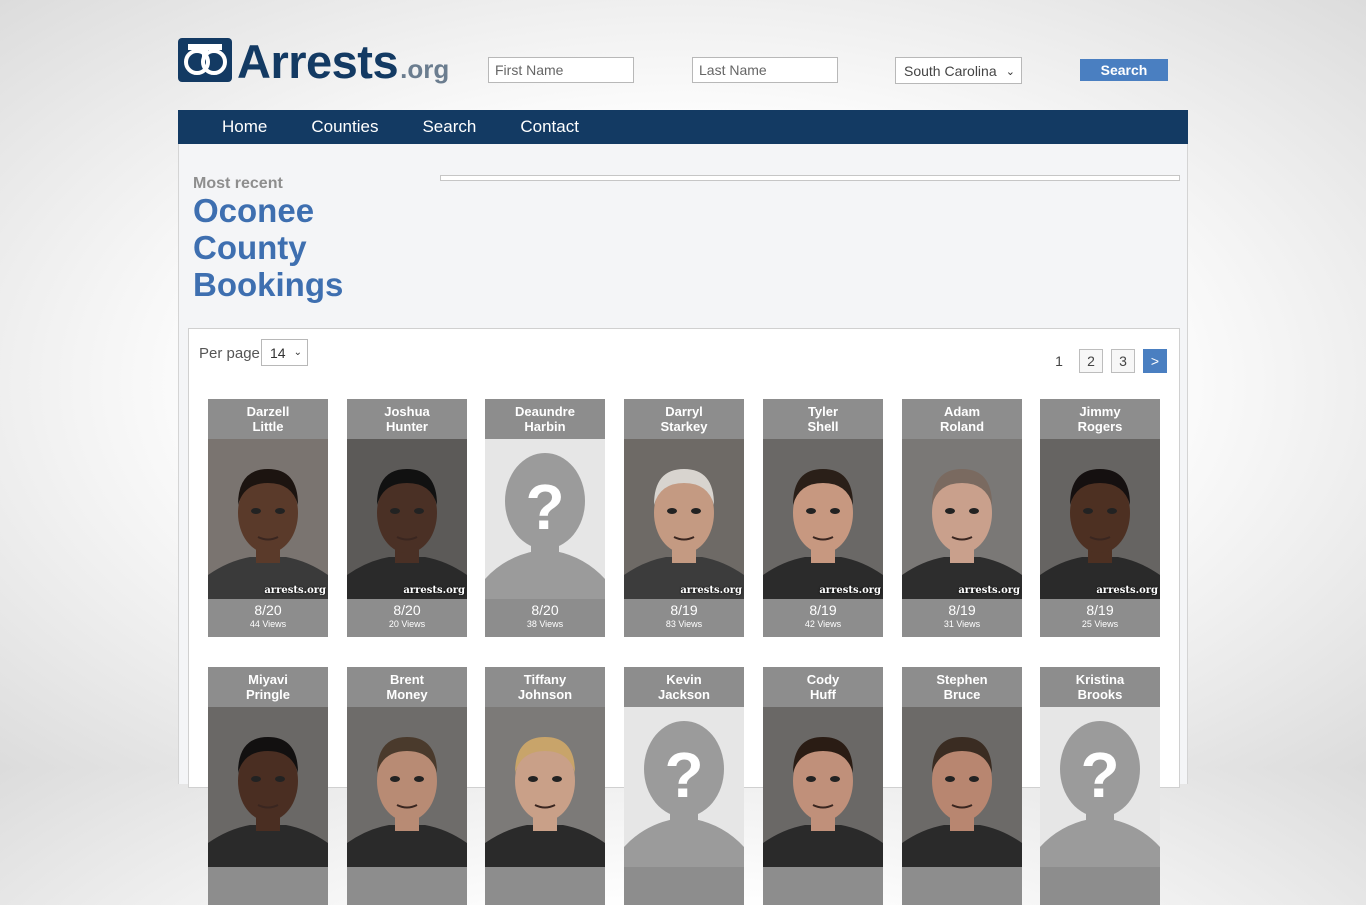 The image size is (1366, 905). Describe the element at coordinates (313, 247) in the screenshot. I see `page-title: Oconee County Bookings` at that location.